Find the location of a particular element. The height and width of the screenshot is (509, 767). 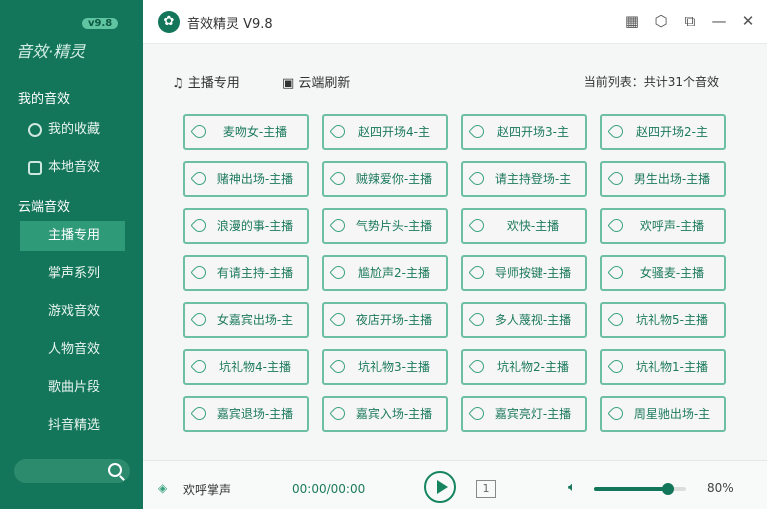

sound-button: 坑礼物5-主播 is located at coordinates (663, 320).